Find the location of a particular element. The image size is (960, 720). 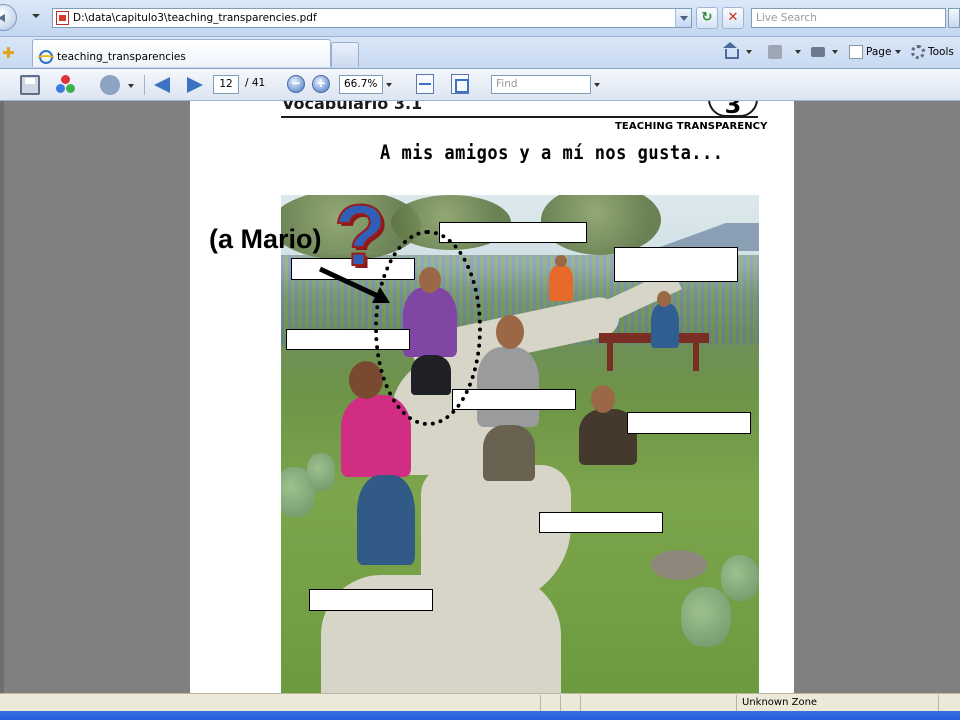

navigation-pane-strip is located at coordinates (2, 397).